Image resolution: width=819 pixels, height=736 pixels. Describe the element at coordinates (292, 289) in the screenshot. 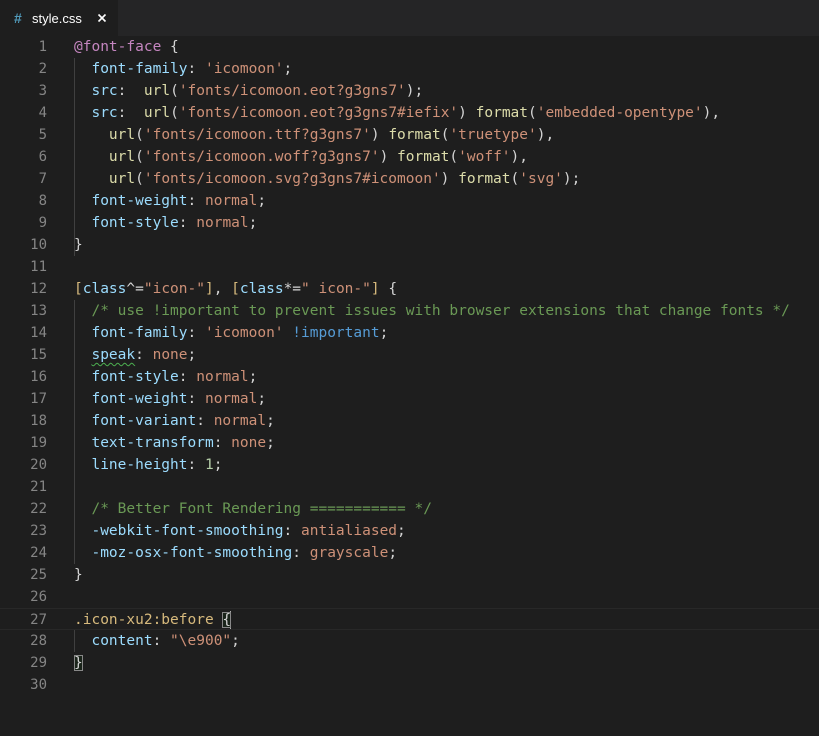

I see `code-token: *=` at that location.